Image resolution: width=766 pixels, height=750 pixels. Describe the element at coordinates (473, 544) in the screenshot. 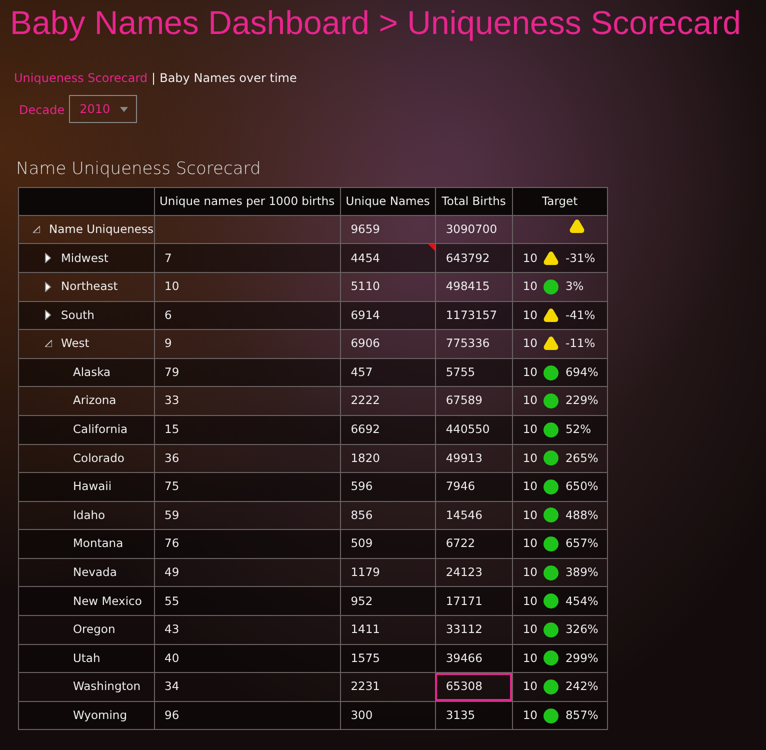

I see `table-cell: 6722` at that location.